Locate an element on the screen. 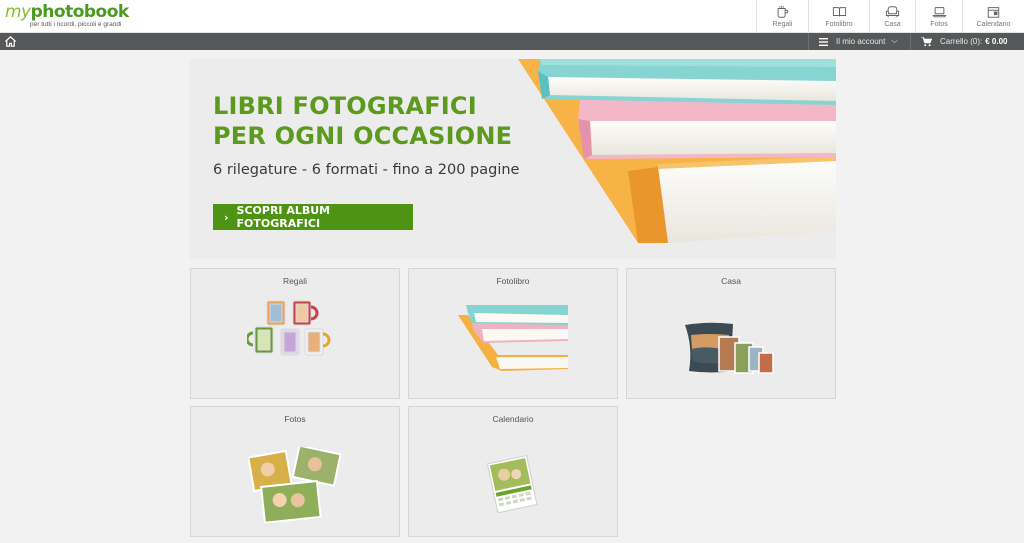  topnav-fotos: Fotos is located at coordinates (938, 16).